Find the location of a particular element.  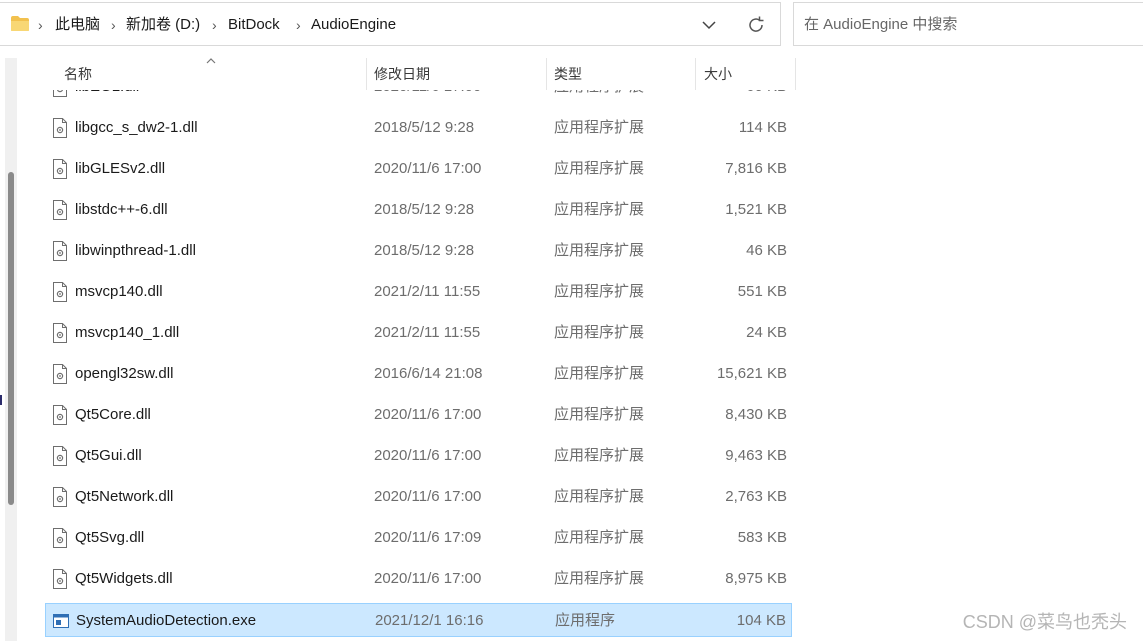

file-size: 15,621 KB is located at coordinates (751, 373).